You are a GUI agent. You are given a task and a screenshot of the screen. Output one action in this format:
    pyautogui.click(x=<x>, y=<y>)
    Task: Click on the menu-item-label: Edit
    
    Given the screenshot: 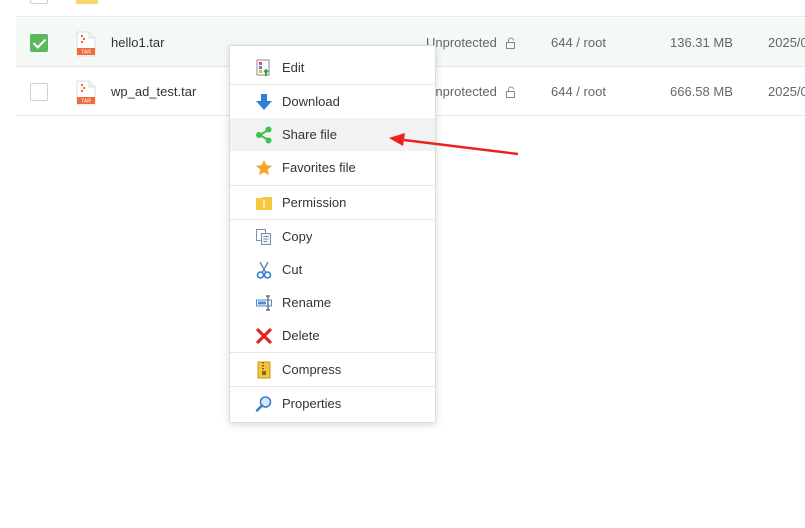 What is the action you would take?
    pyautogui.click(x=293, y=67)
    